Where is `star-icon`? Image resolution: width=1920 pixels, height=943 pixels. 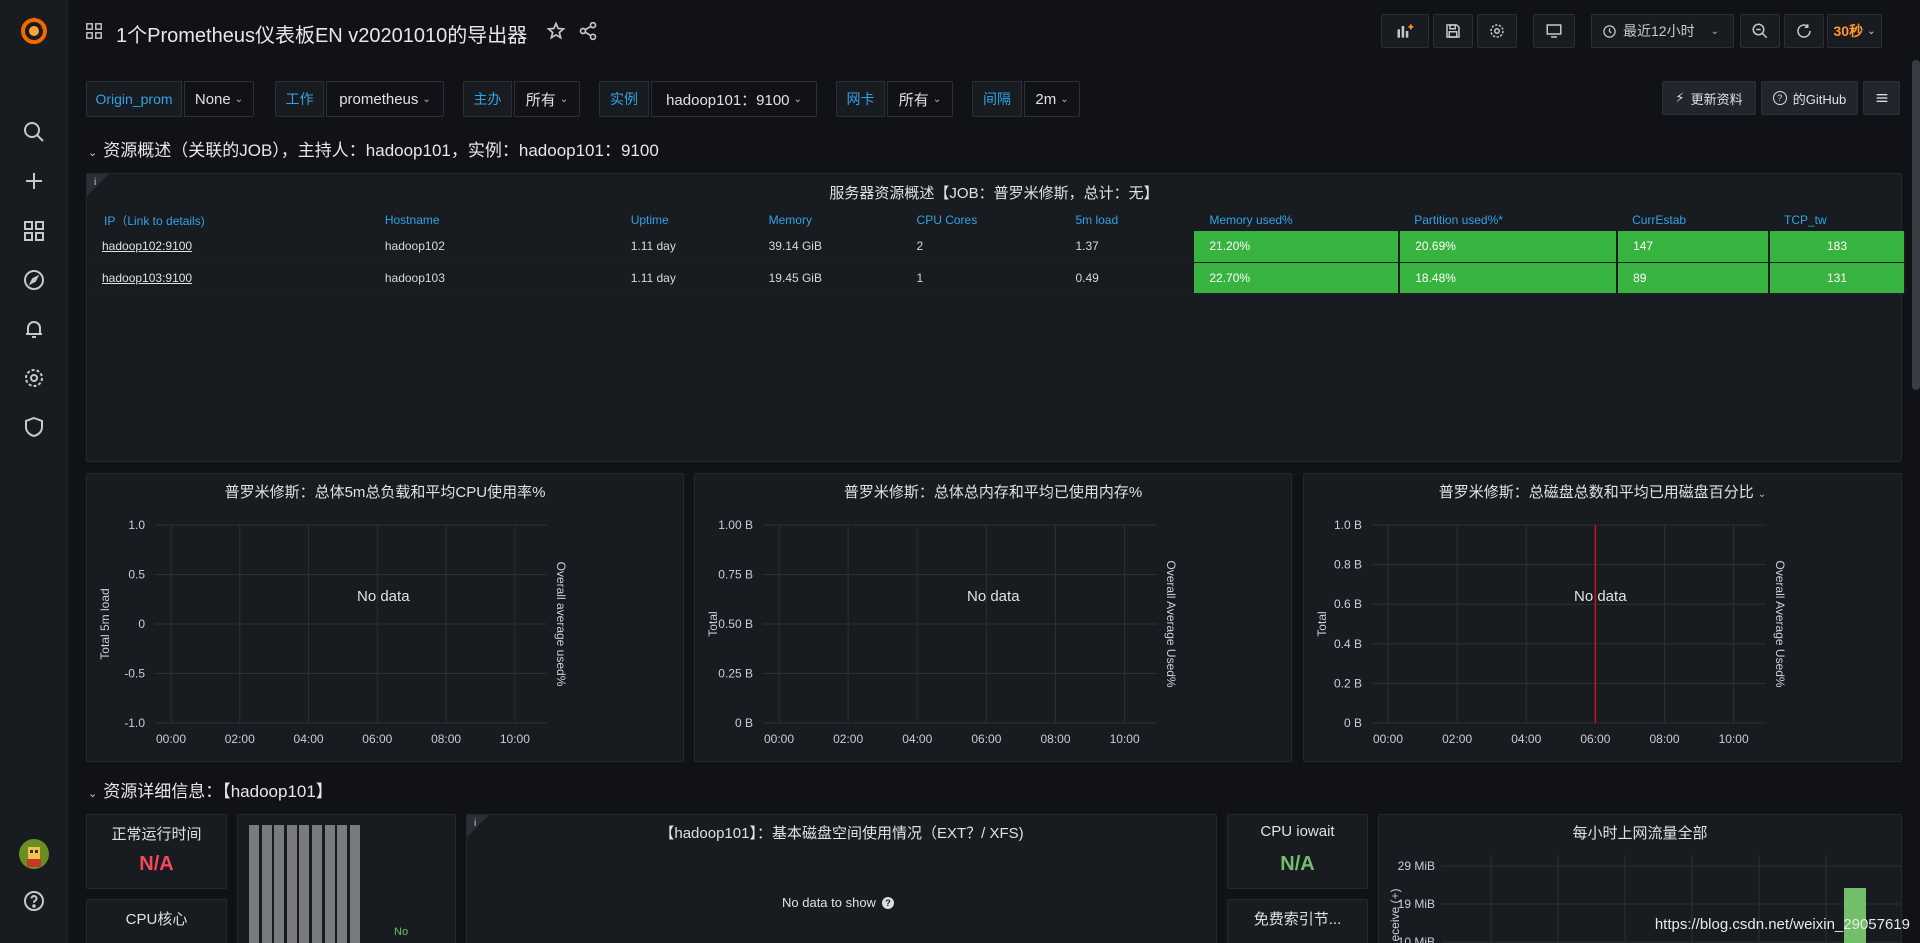
star-icon is located at coordinates (556, 31).